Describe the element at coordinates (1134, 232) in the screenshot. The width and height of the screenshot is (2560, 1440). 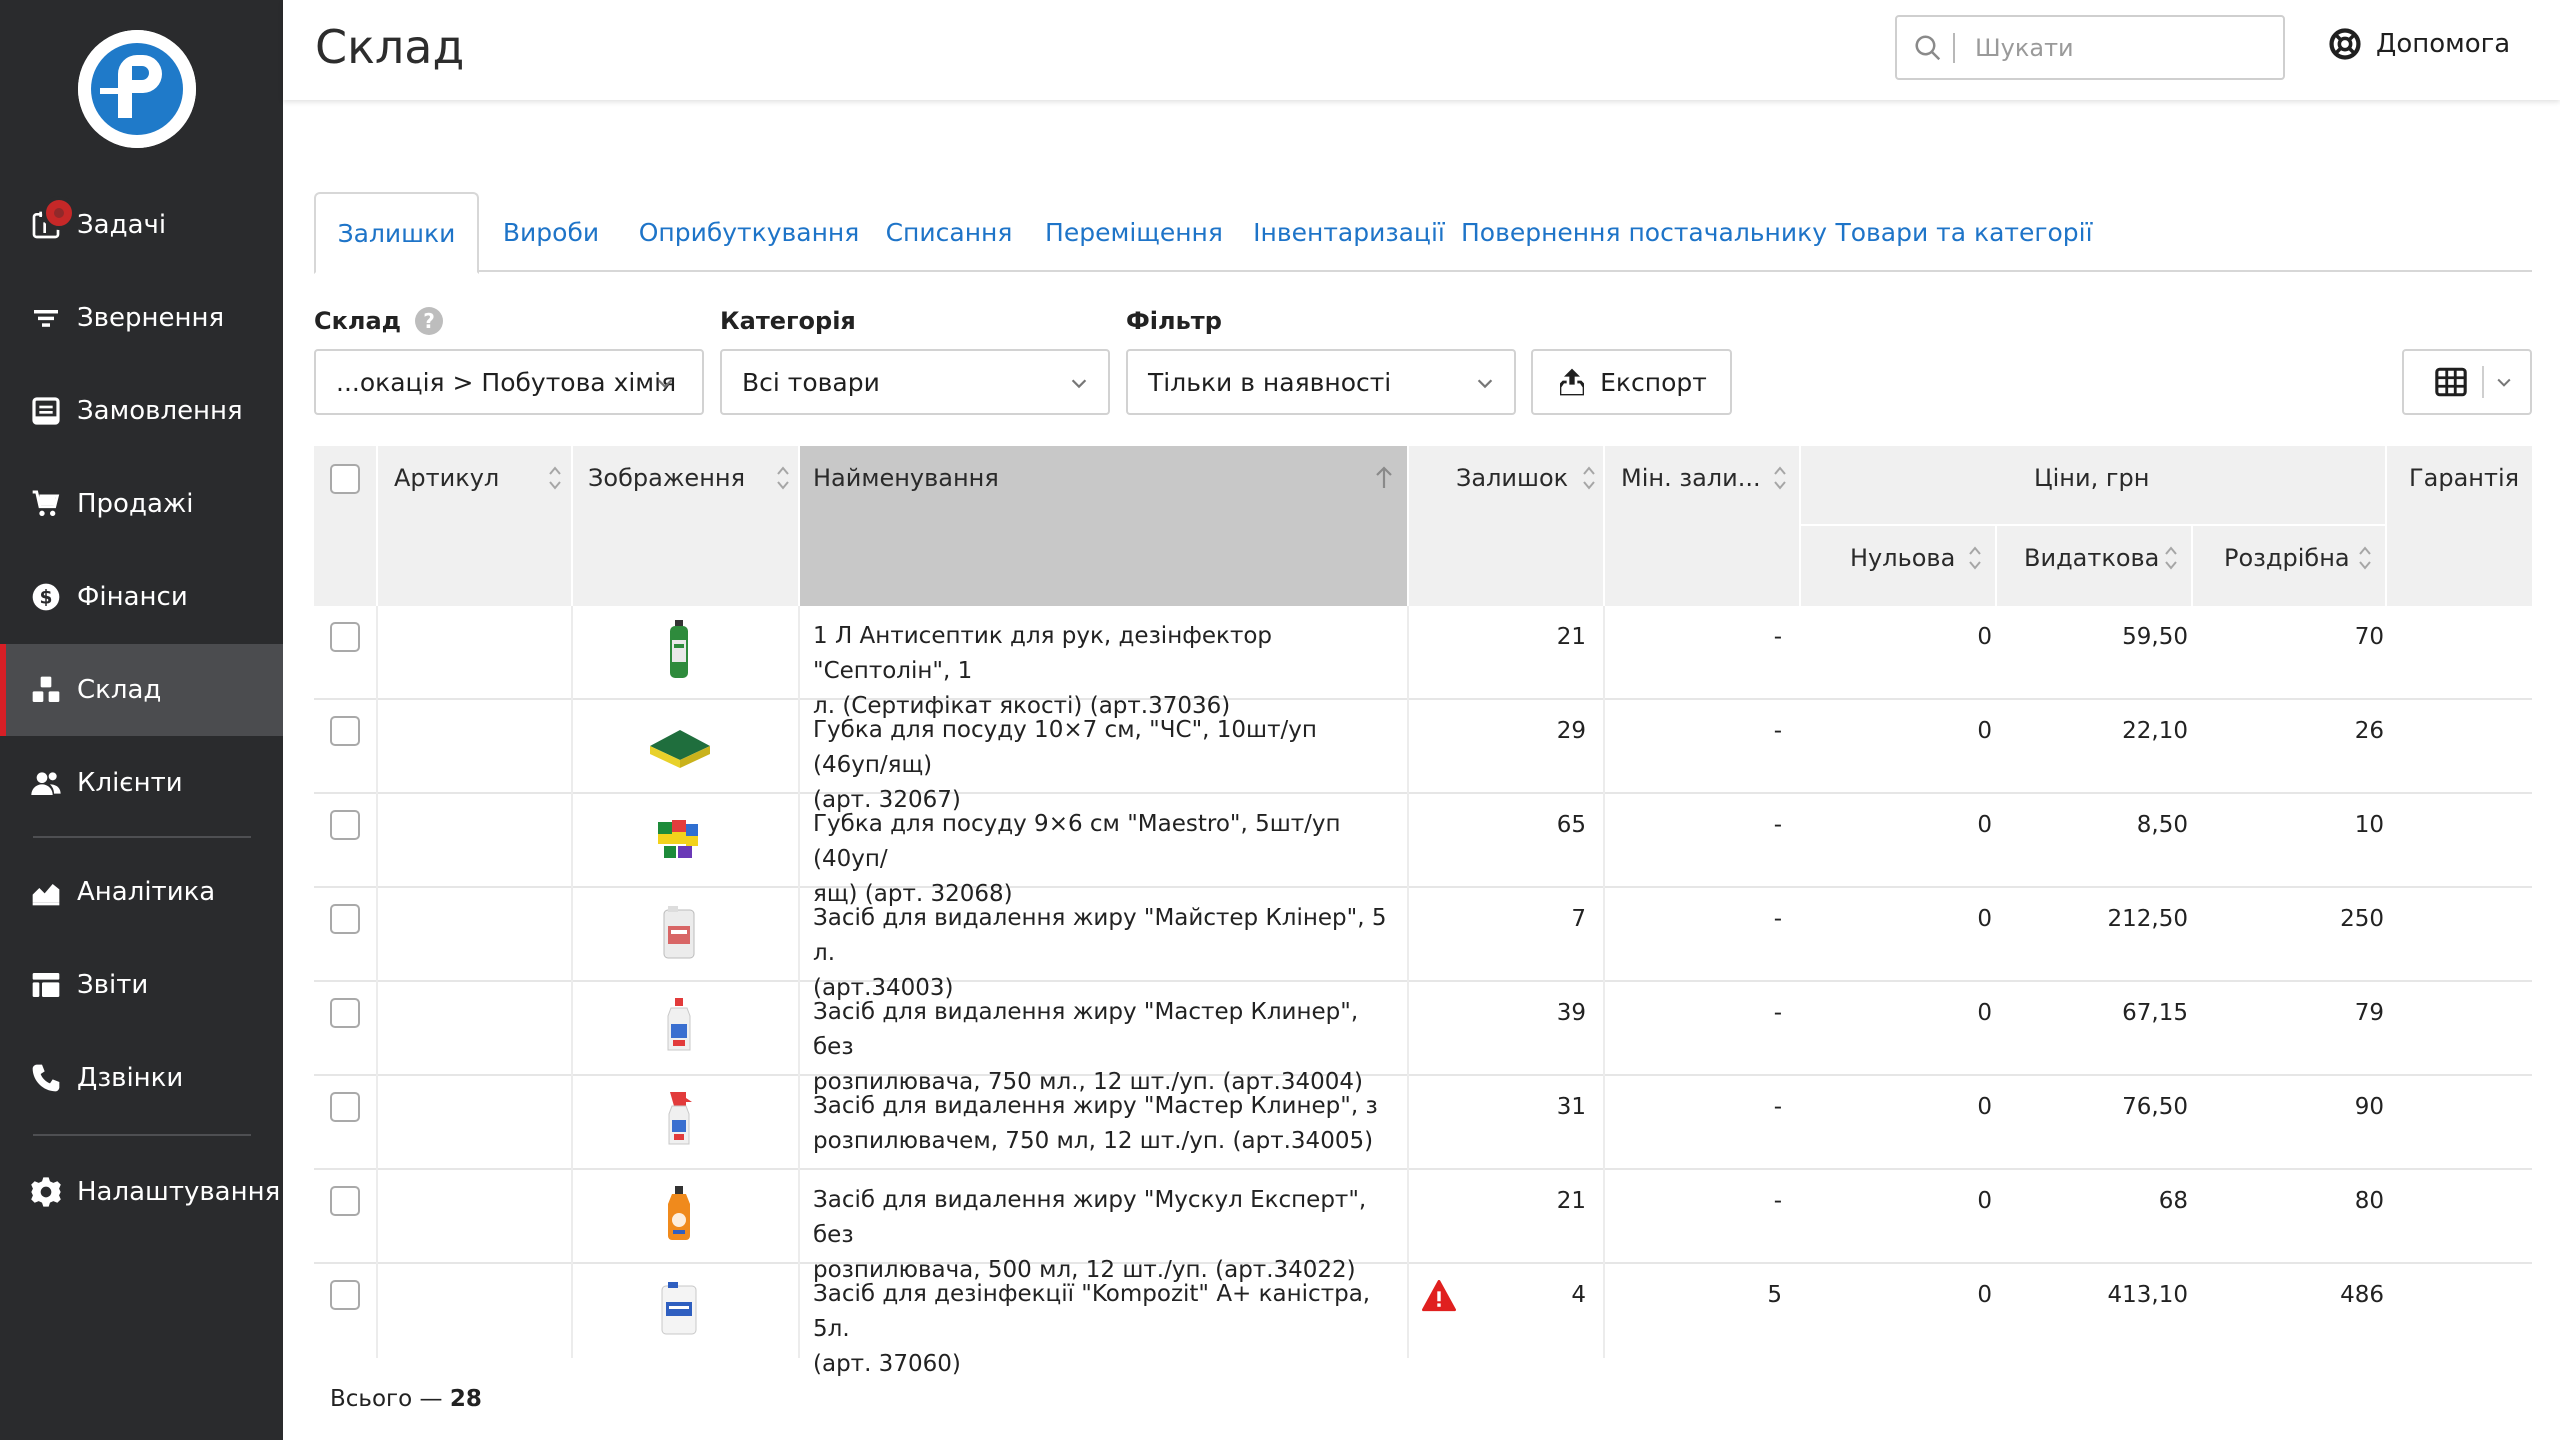
I see `tab-transfers: Переміщення` at that location.